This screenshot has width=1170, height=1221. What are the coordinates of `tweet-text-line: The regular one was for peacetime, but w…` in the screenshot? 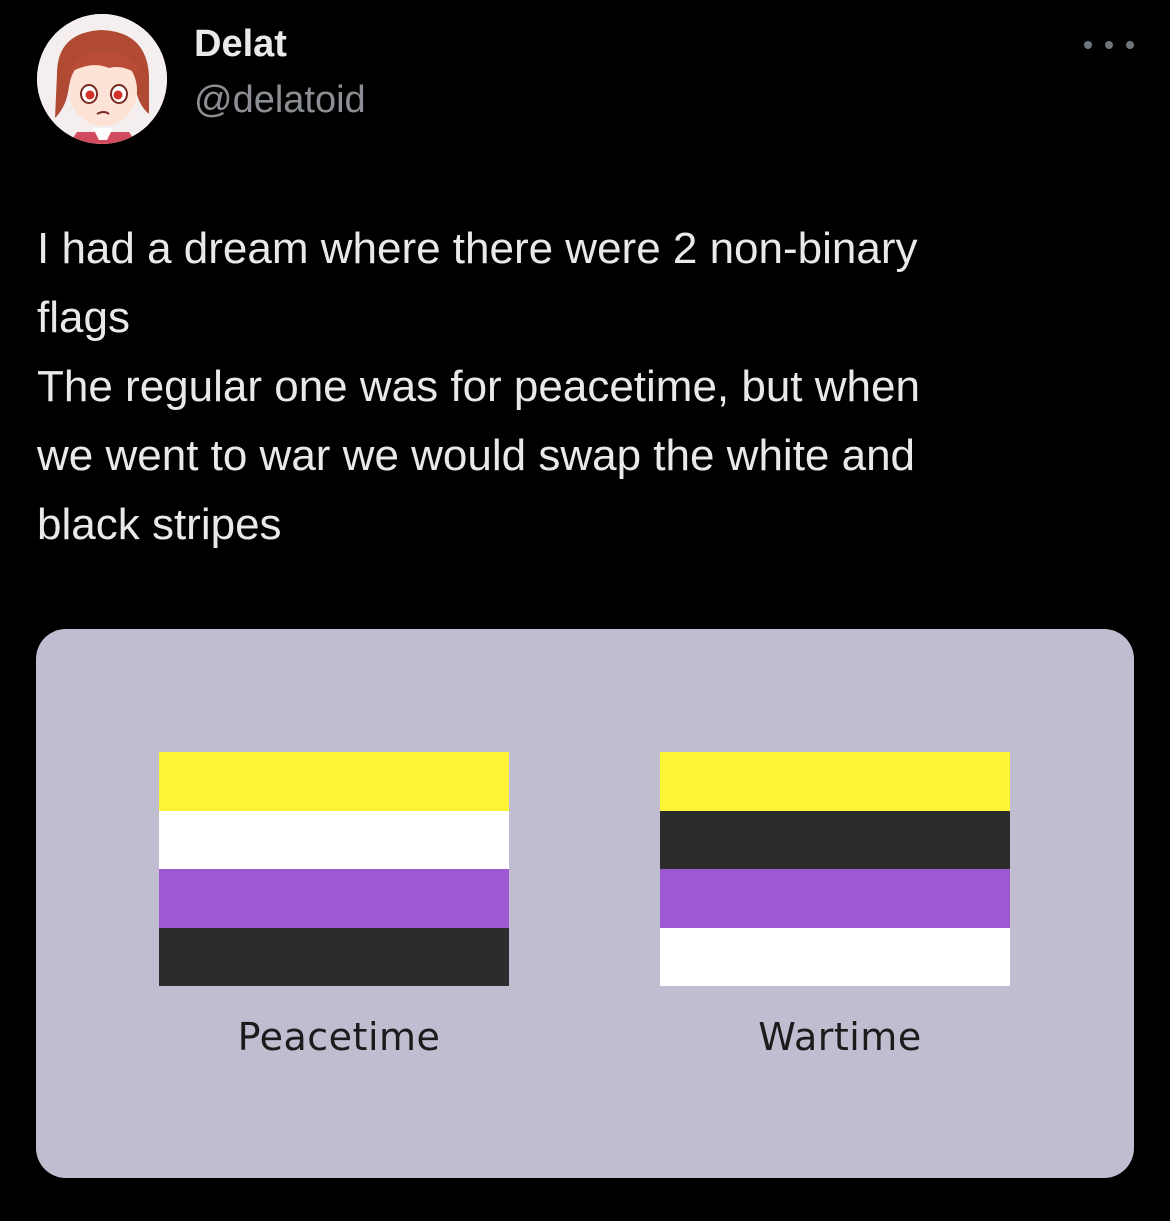 It's located at (478, 386).